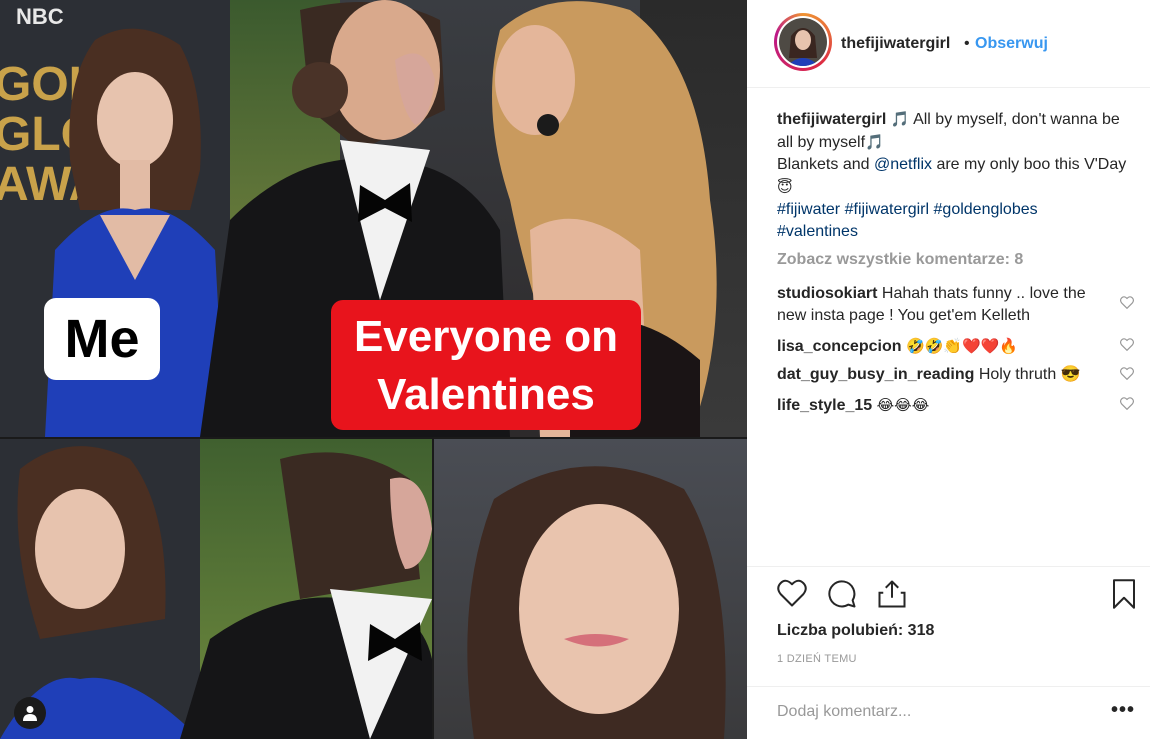  Describe the element at coordinates (1029, 374) in the screenshot. I see `comment-text: Holy thruth 😎` at that location.